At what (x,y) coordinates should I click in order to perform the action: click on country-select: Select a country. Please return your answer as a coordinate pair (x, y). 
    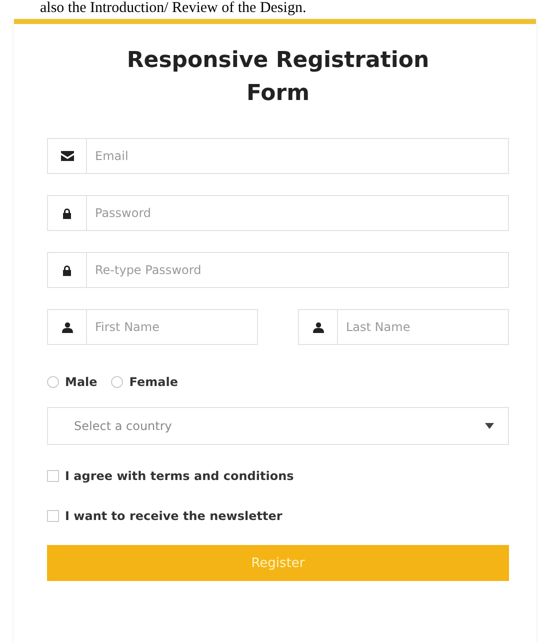
    Looking at the image, I should click on (278, 426).